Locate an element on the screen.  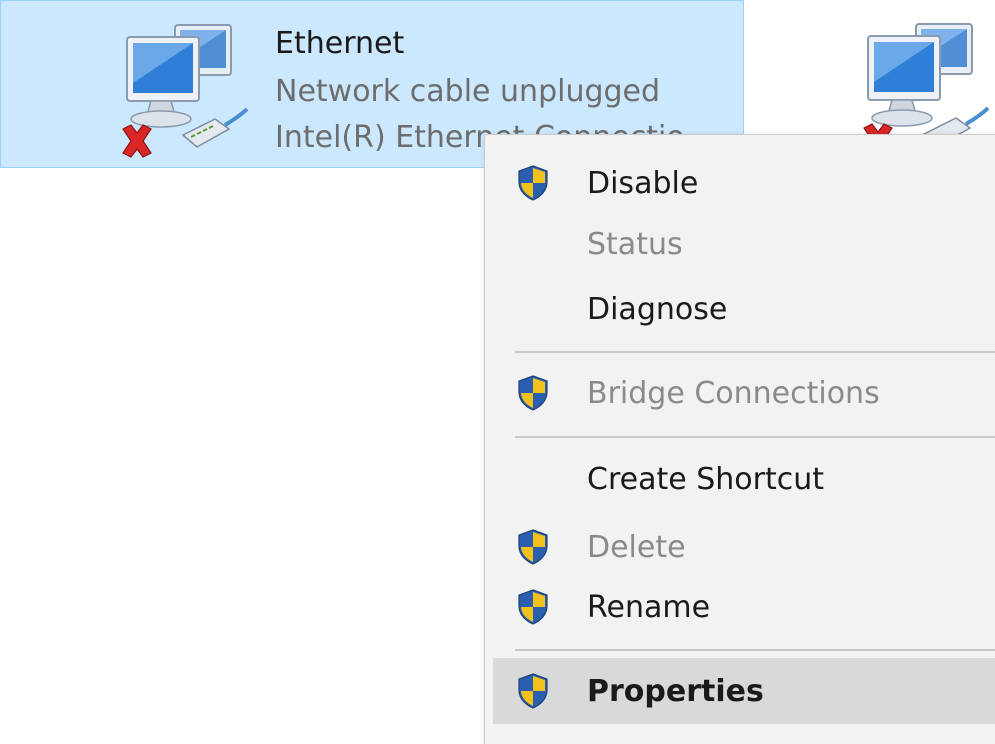
menu-item-label: Create Shortcut is located at coordinates (705, 479).